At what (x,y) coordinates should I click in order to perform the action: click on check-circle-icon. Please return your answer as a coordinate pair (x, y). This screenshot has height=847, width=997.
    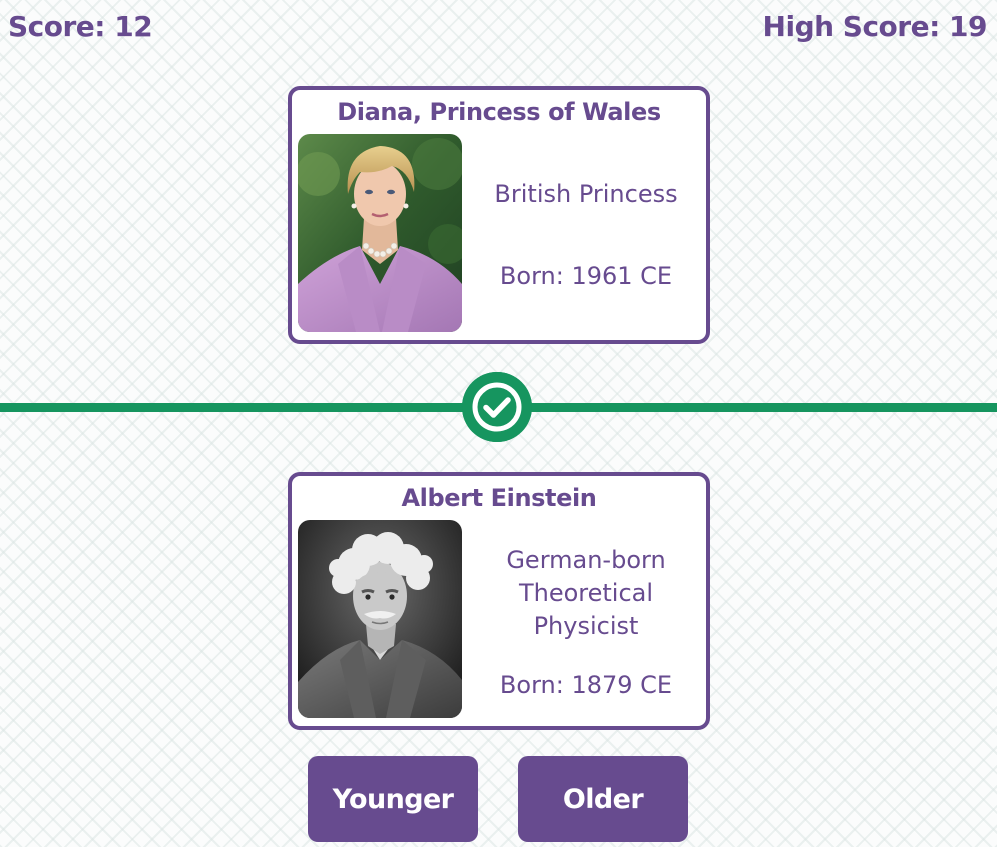
    Looking at the image, I should click on (497, 407).